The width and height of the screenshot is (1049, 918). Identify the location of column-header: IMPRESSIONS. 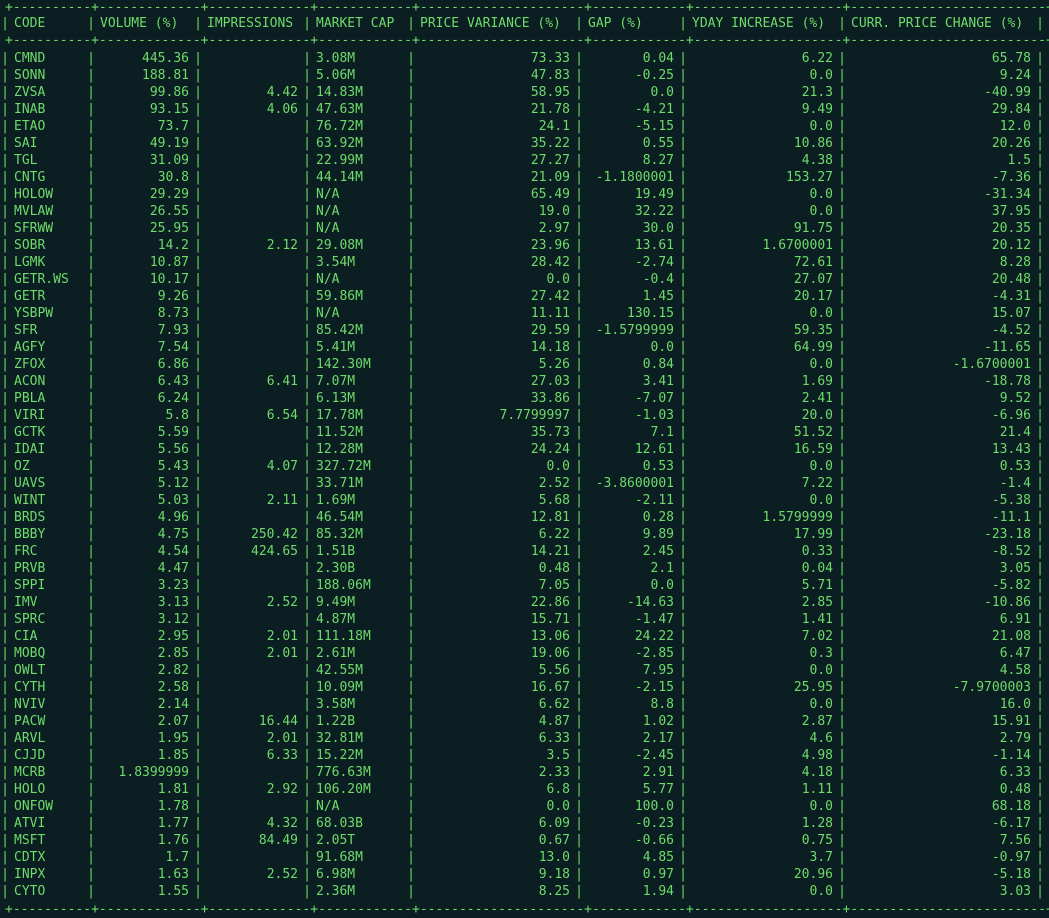
(250, 23).